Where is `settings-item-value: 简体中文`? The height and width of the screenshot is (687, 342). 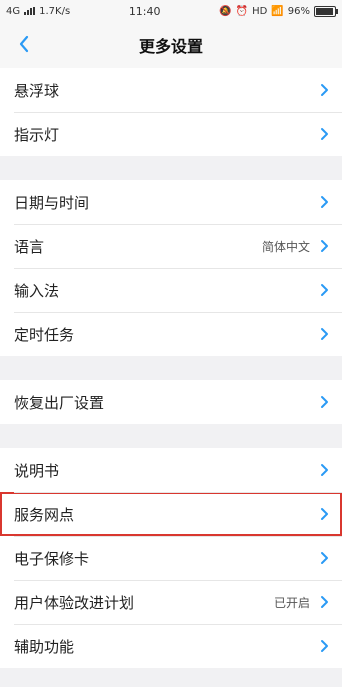 settings-item-value: 简体中文 is located at coordinates (285, 246).